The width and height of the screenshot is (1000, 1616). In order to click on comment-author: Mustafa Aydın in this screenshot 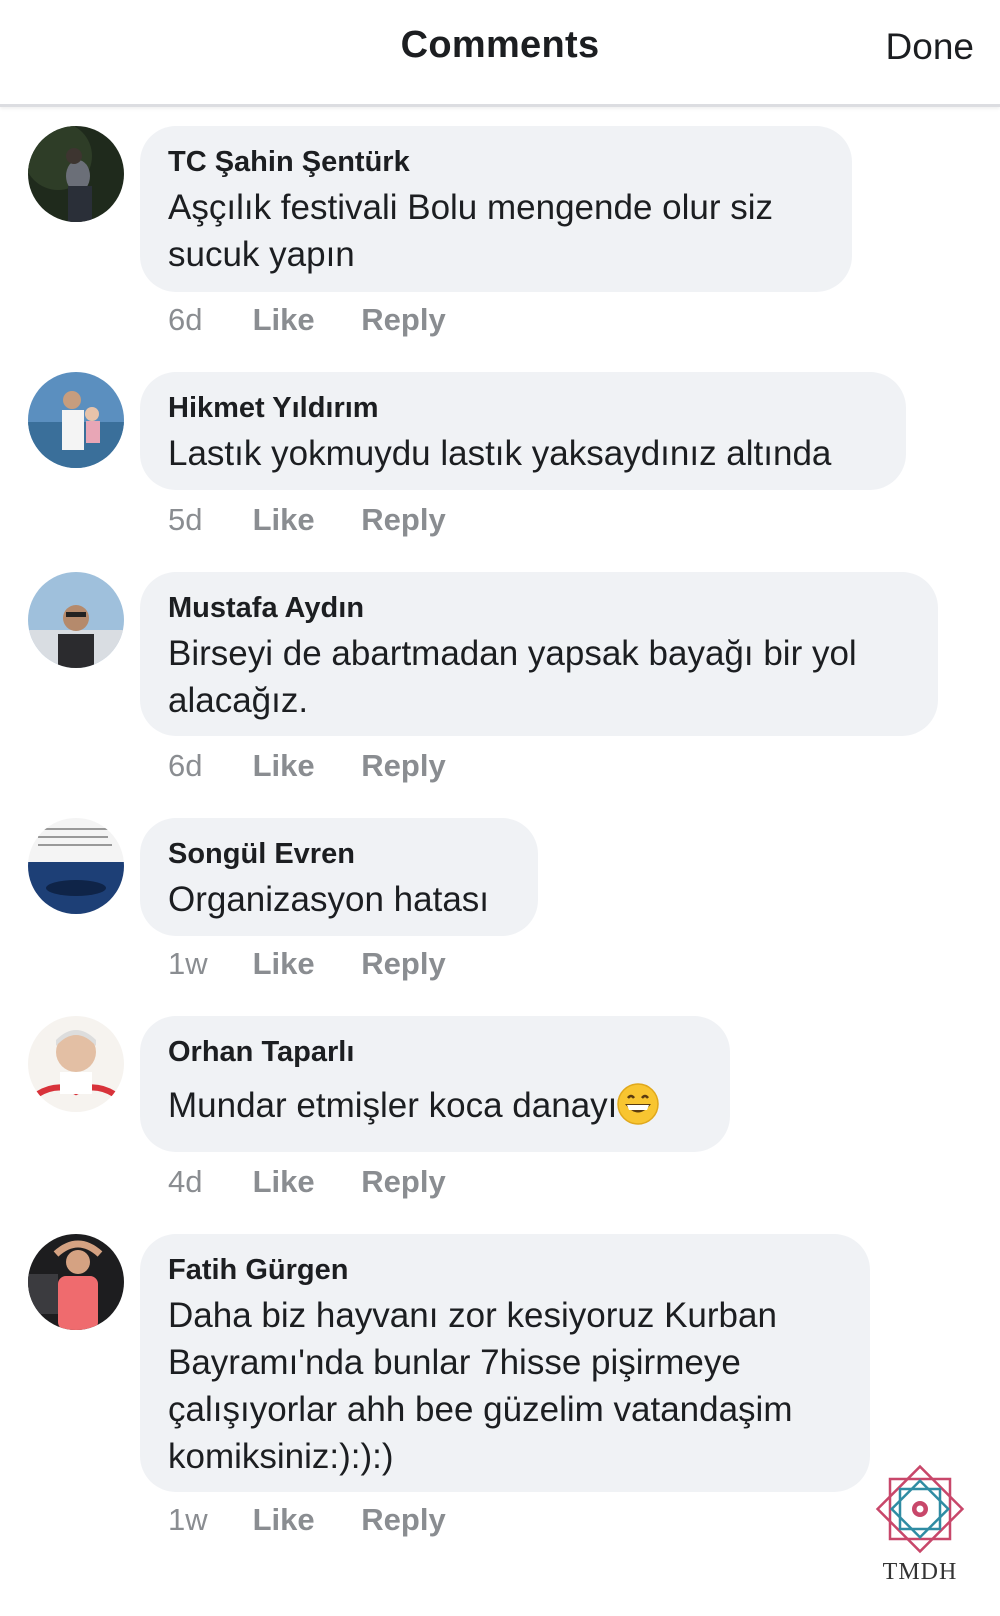, I will do `click(539, 608)`.